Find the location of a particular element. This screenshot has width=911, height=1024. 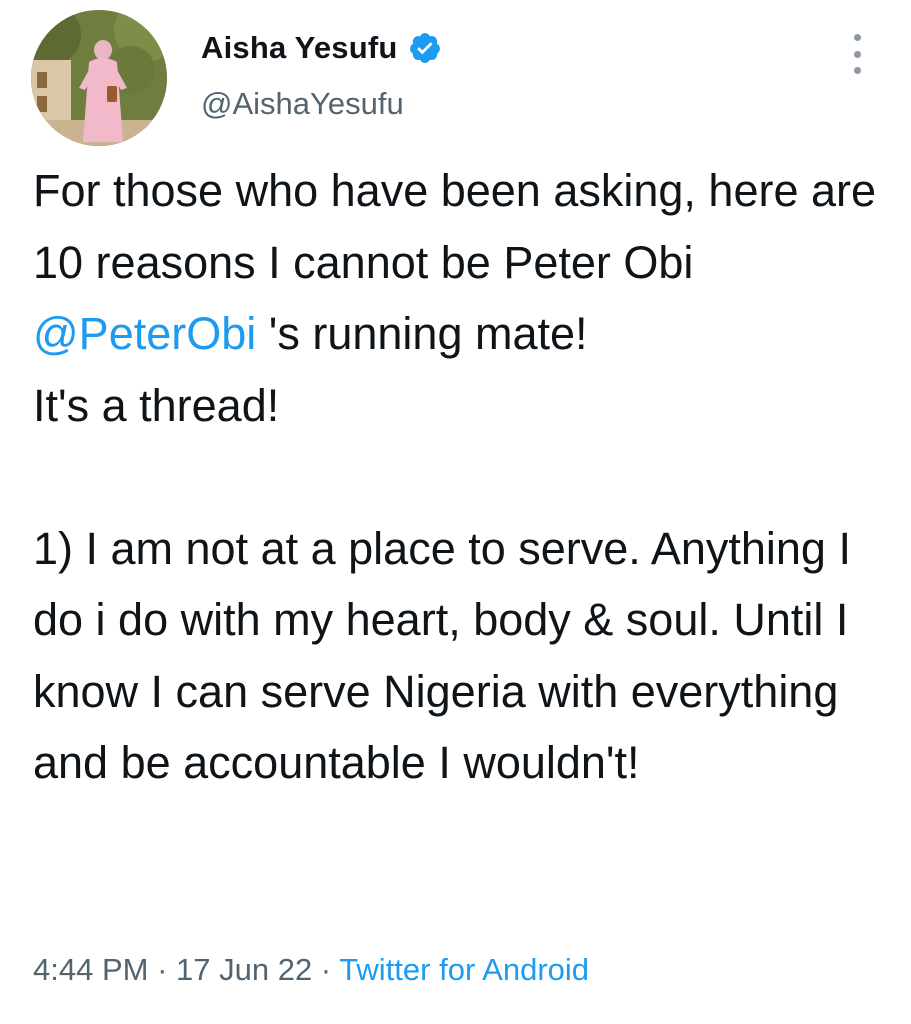

avatar is located at coordinates (99, 78).